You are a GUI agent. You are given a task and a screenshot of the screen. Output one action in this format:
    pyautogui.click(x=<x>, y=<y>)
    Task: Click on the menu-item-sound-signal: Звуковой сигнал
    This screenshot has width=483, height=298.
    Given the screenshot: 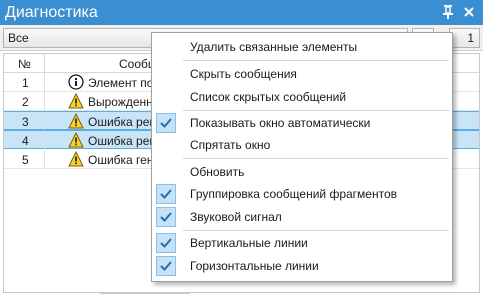 What is the action you would take?
    pyautogui.click(x=302, y=217)
    